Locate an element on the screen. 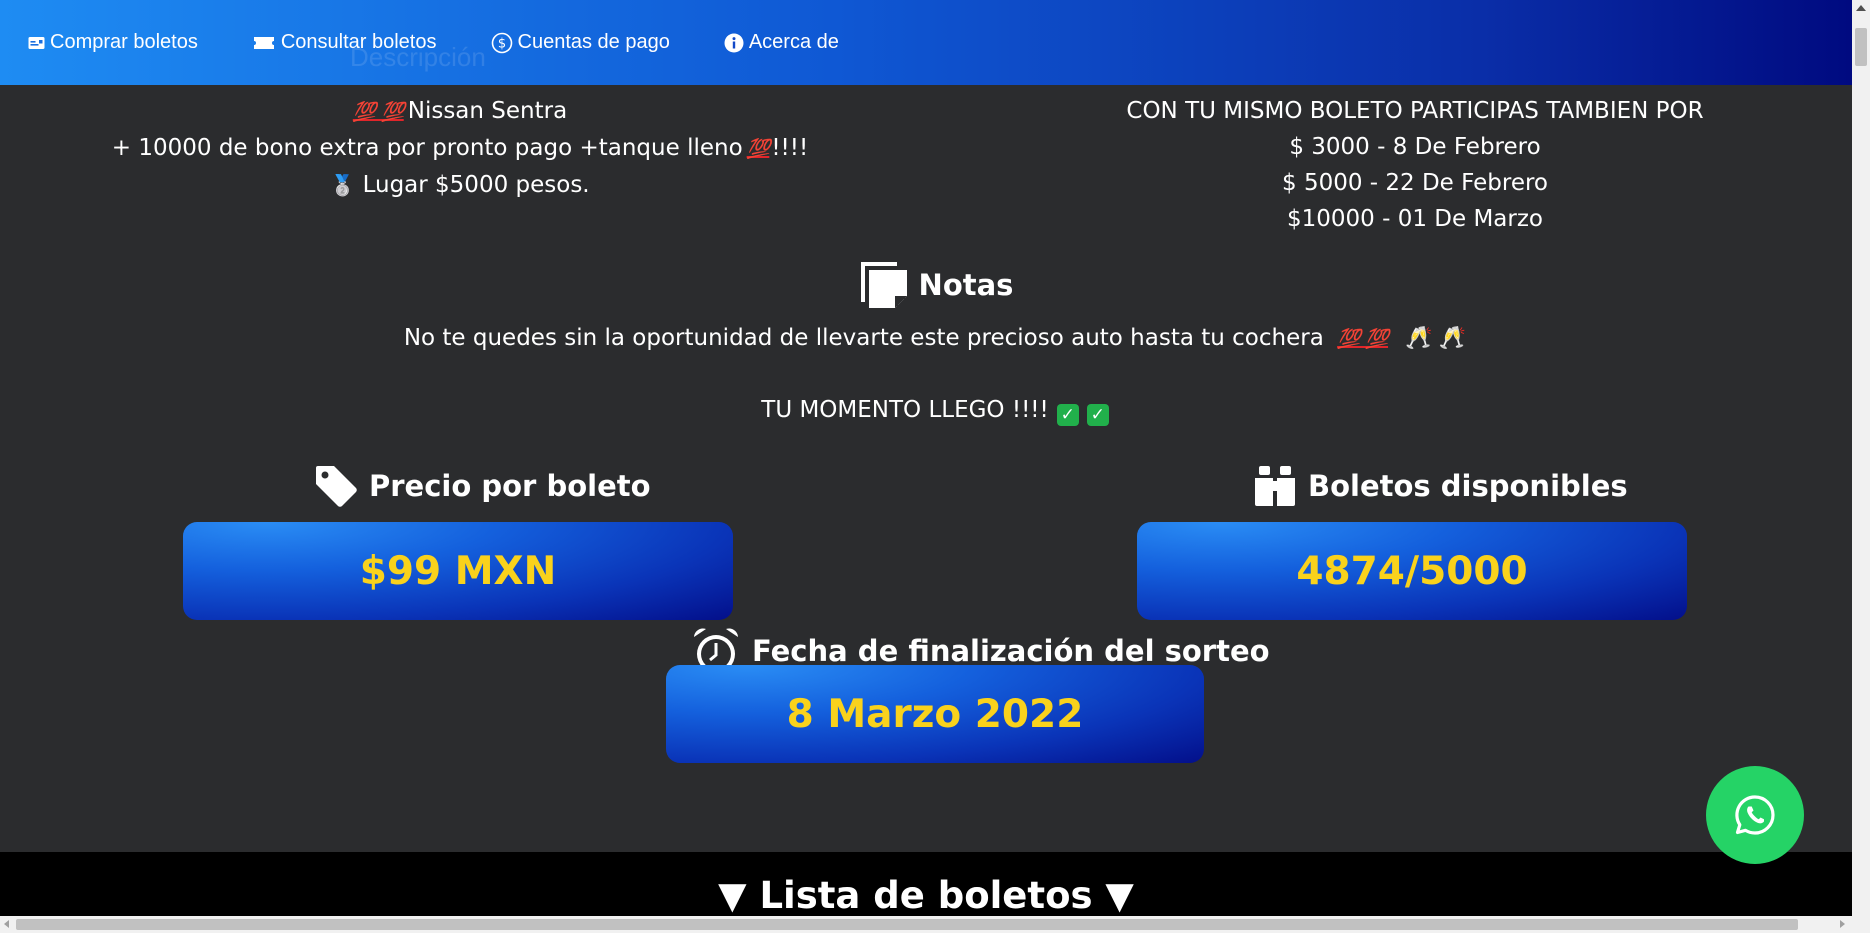 This screenshot has width=1870, height=933. nav-item-comprar-boletos: Comprar boletos is located at coordinates (113, 42).